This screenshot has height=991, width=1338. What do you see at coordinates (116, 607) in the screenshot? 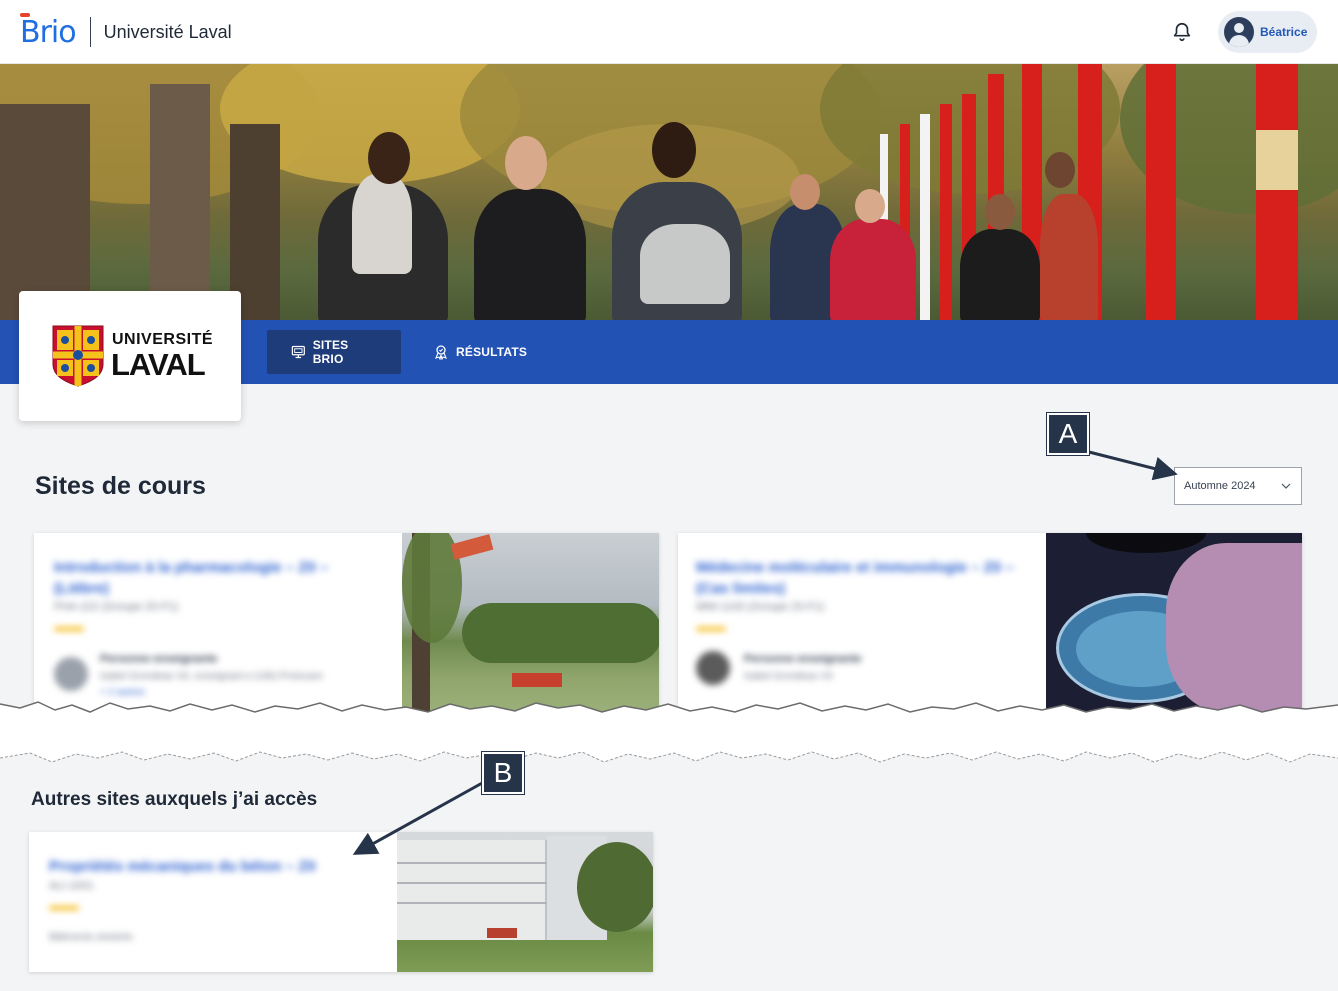
I see `course-code: PHA-222 (Groupe Z0-F1)` at bounding box center [116, 607].